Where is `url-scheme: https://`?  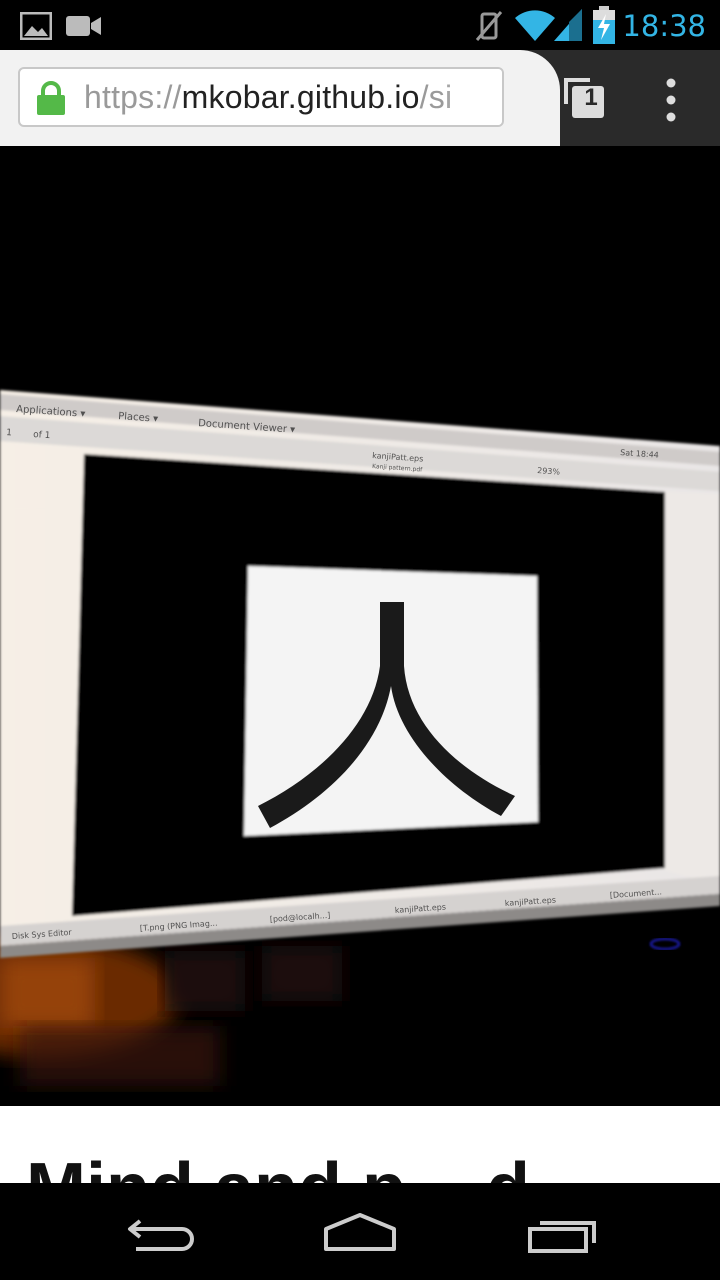
url-scheme: https:// is located at coordinates (133, 97).